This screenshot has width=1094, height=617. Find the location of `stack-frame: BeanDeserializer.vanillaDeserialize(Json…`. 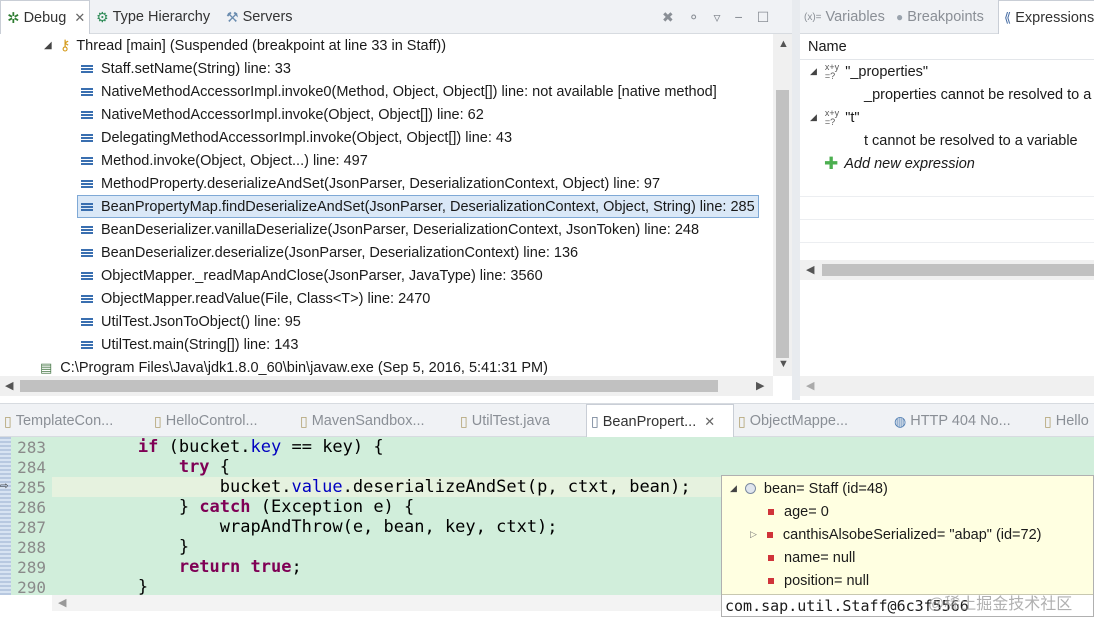

stack-frame: BeanDeserializer.vanillaDeserialize(Json… is located at coordinates (390, 229).